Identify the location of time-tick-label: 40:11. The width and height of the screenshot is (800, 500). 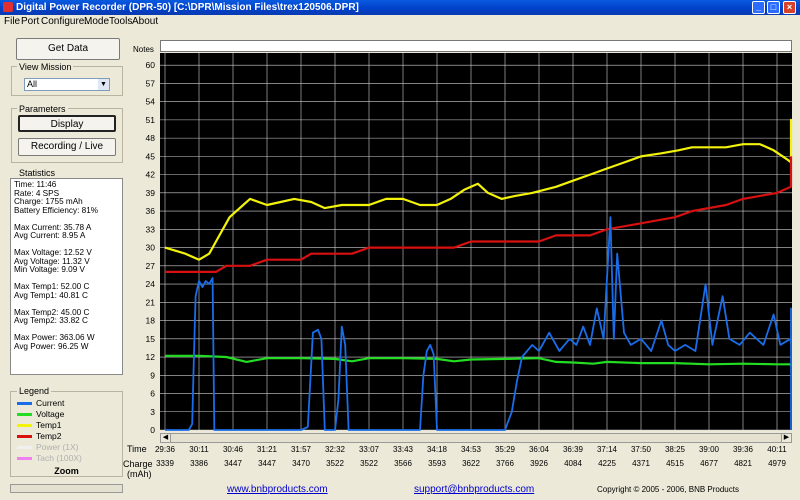
(777, 449).